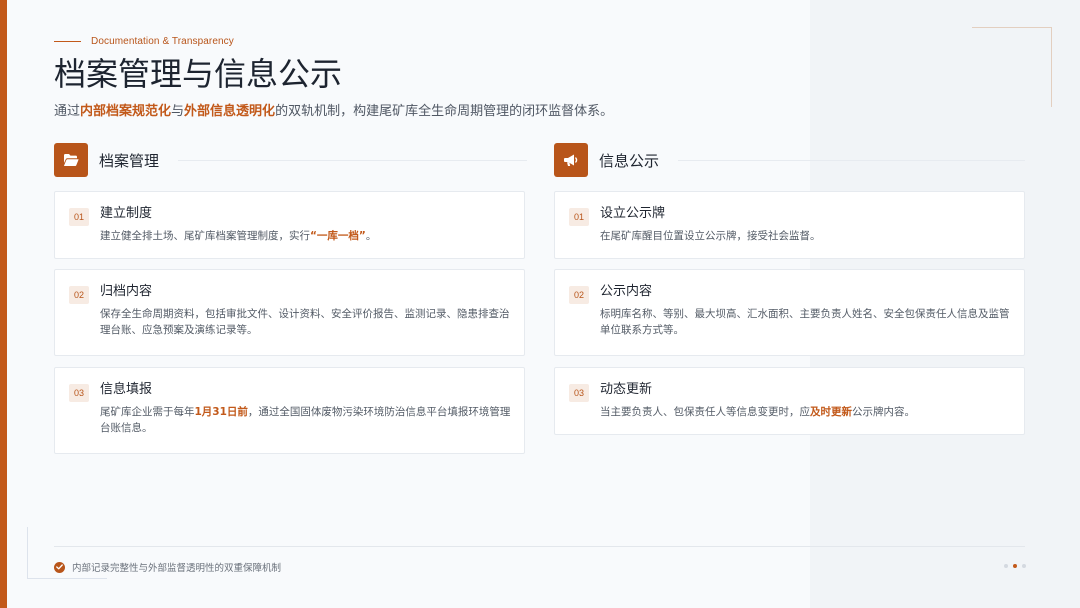  Describe the element at coordinates (3, 304) in the screenshot. I see `left-accent-bar` at that location.